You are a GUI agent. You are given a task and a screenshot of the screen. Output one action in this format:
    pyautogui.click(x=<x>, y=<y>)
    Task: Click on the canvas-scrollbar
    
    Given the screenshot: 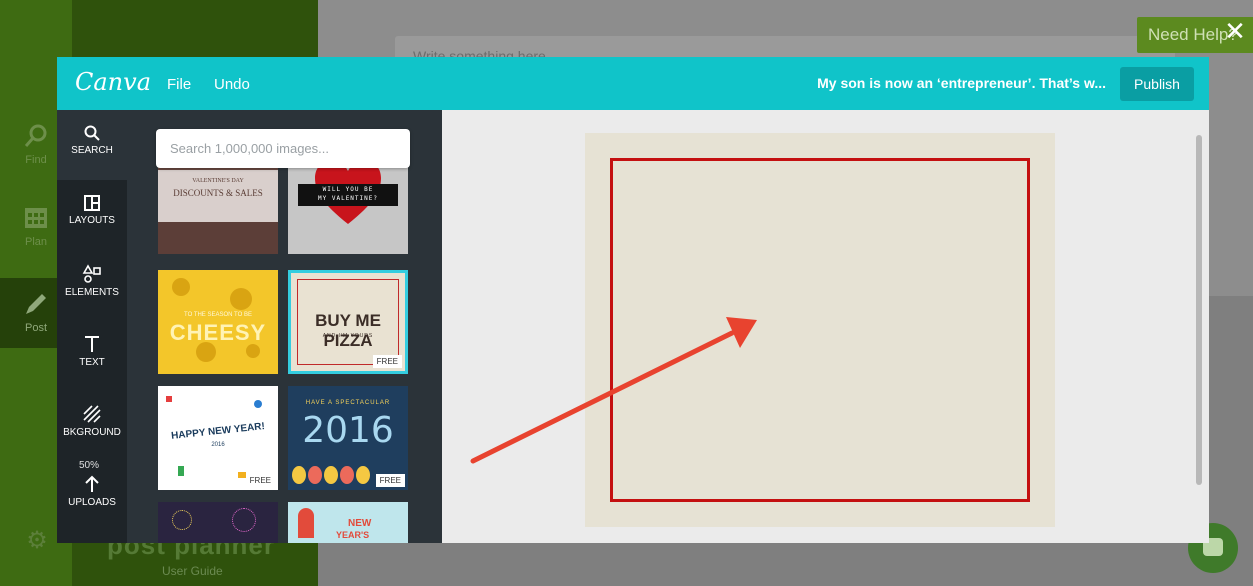 What is the action you would take?
    pyautogui.click(x=1199, y=310)
    